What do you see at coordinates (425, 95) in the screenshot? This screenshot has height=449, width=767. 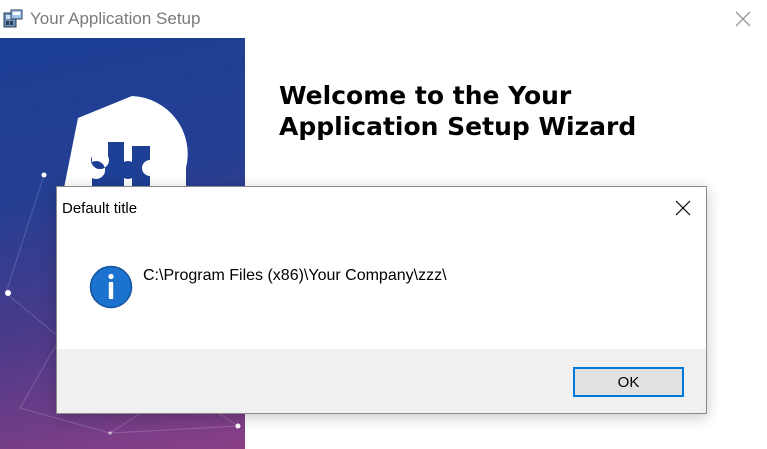 I see `heading-line-1: Welcome to the Your` at bounding box center [425, 95].